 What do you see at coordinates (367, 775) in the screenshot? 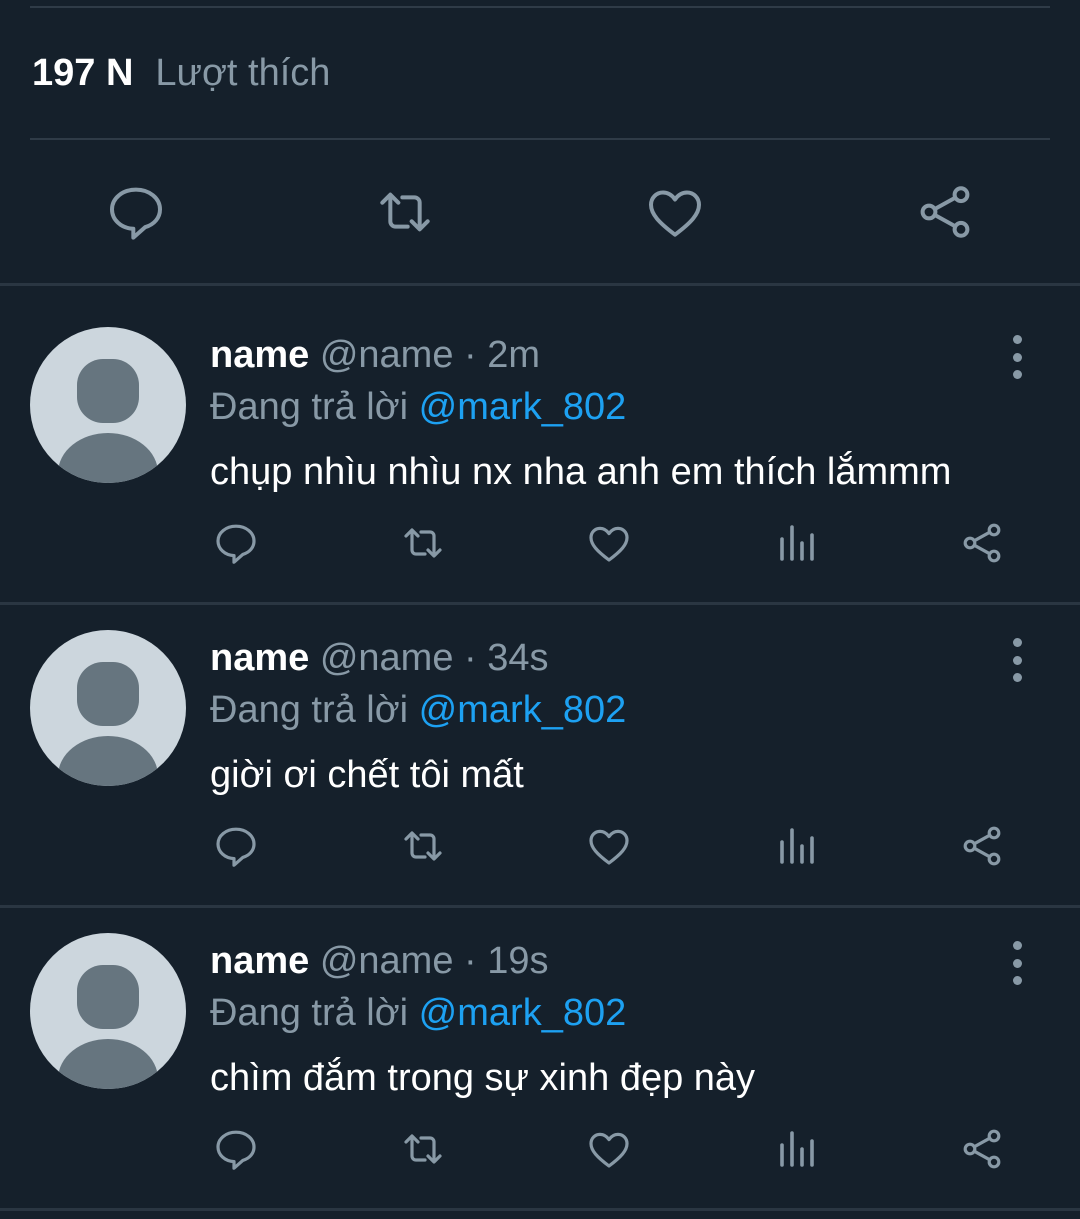
I see `reply-text: giời ơi chết tôi mất` at bounding box center [367, 775].